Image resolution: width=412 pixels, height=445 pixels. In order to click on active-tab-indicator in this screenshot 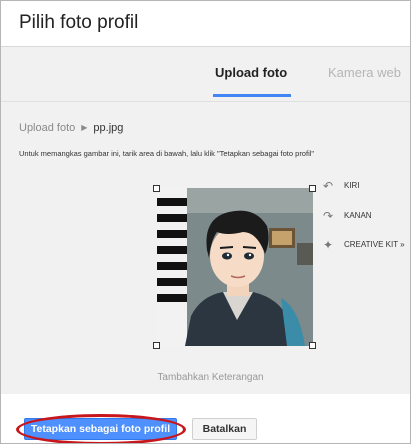, I will do `click(252, 95)`.